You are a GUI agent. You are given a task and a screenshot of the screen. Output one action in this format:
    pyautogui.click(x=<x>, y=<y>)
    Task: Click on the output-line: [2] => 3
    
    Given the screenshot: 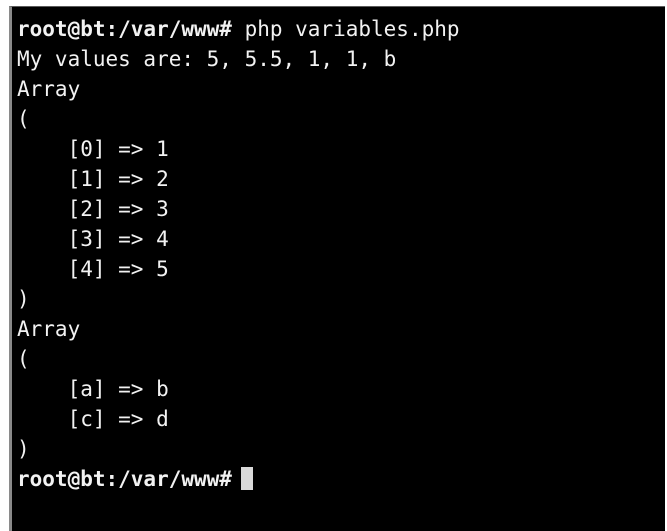 What is the action you would take?
    pyautogui.click(x=93, y=209)
    